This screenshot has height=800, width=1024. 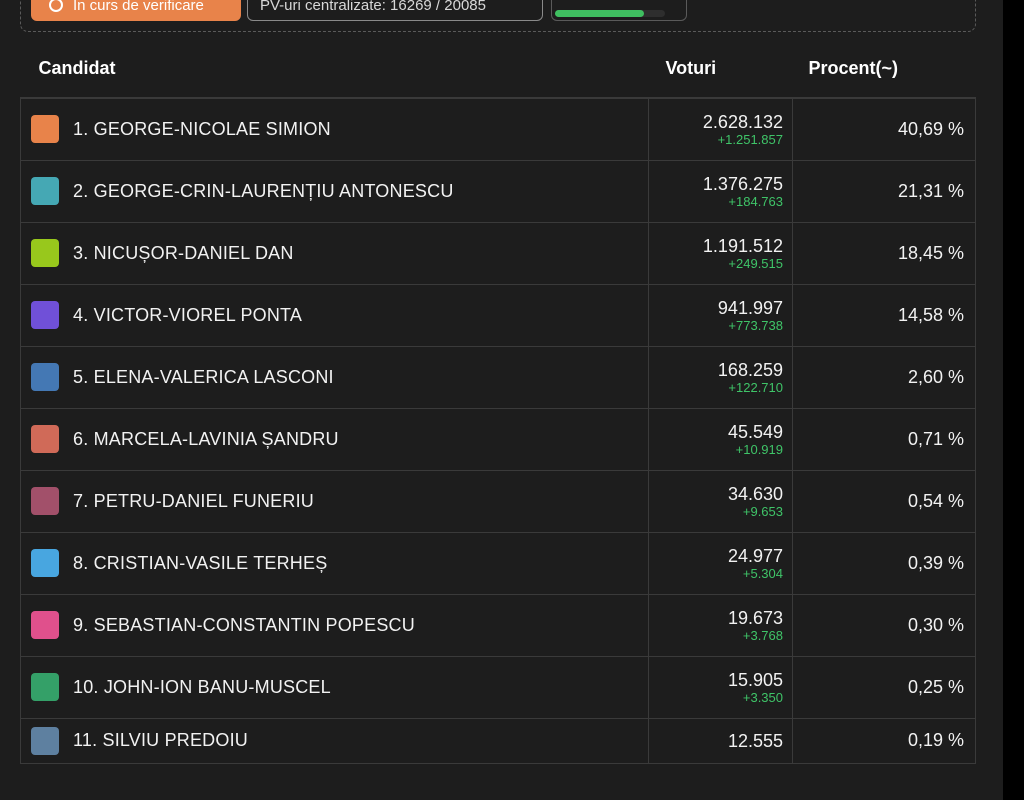 I want to click on vote-count: 2.628.132, so click(x=742, y=121).